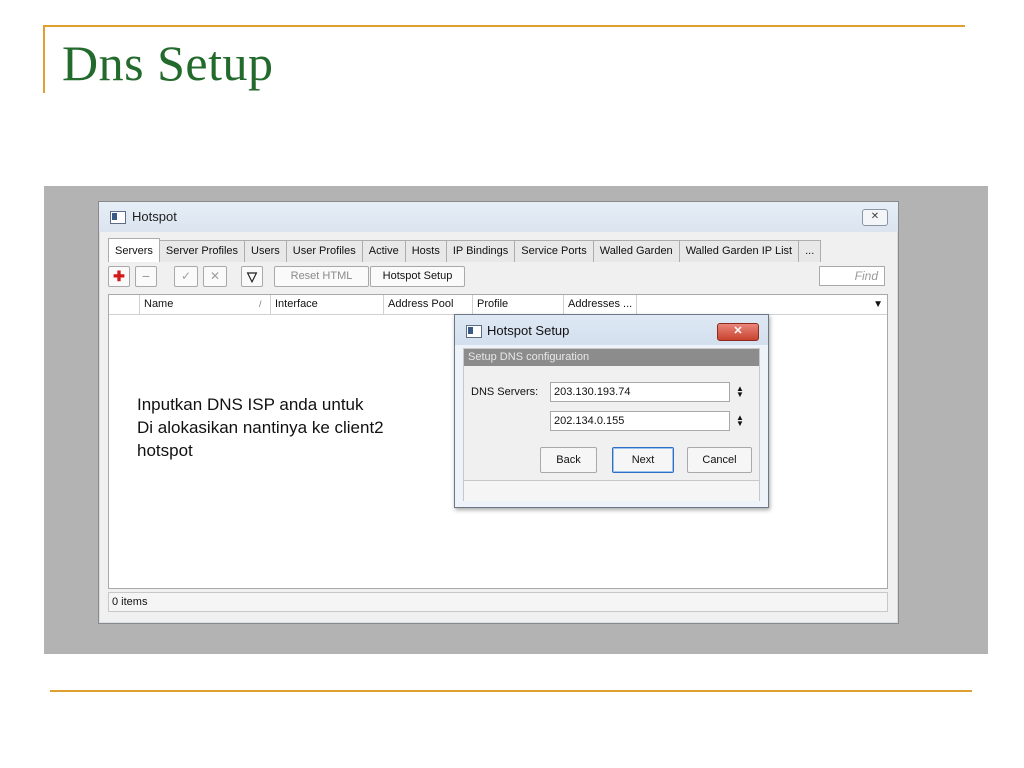  I want to click on dialog-subtitle: Setup DNS configuration, so click(611, 357).